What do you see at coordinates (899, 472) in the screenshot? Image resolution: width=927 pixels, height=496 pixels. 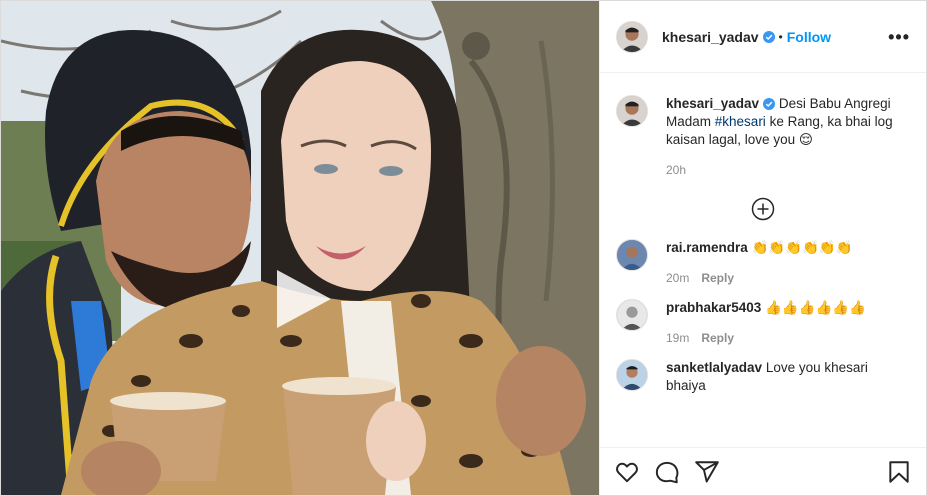 I see `bookmark-icon` at bounding box center [899, 472].